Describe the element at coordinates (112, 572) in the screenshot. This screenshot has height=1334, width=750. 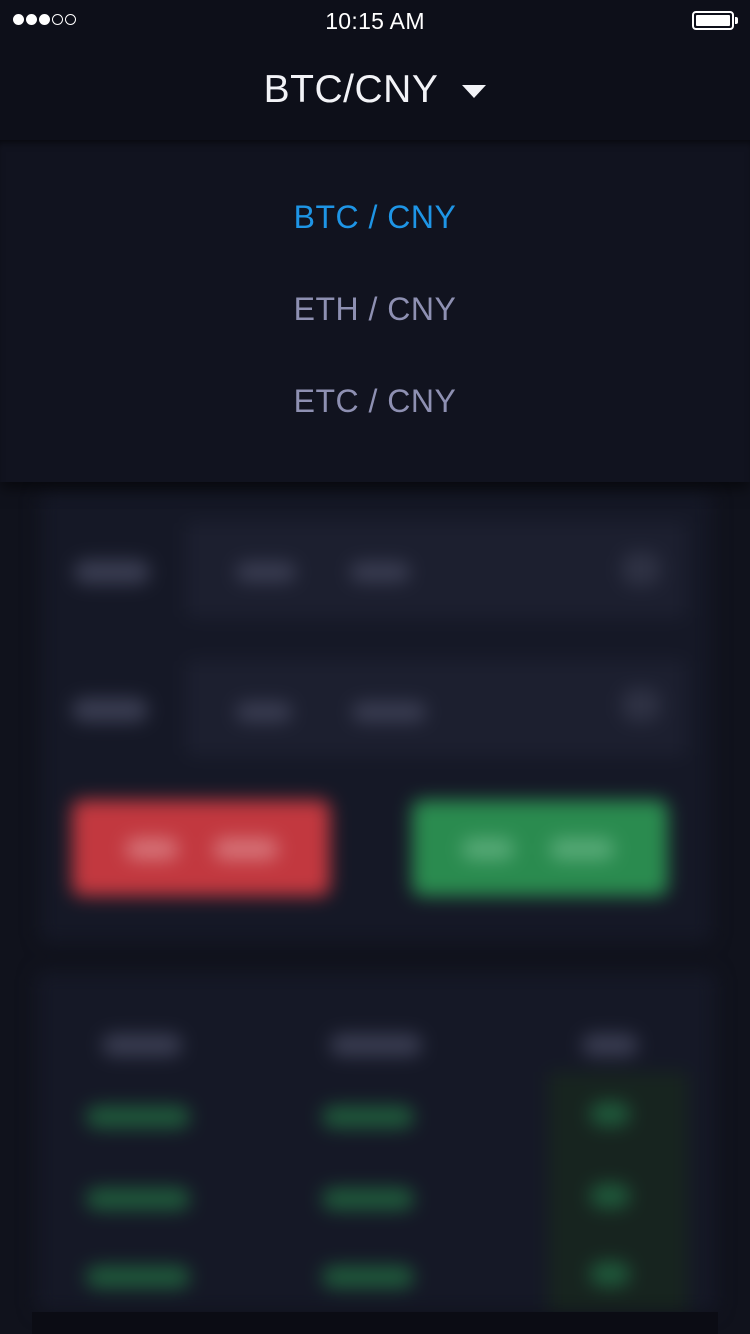
I see `price-label-placeholder` at that location.